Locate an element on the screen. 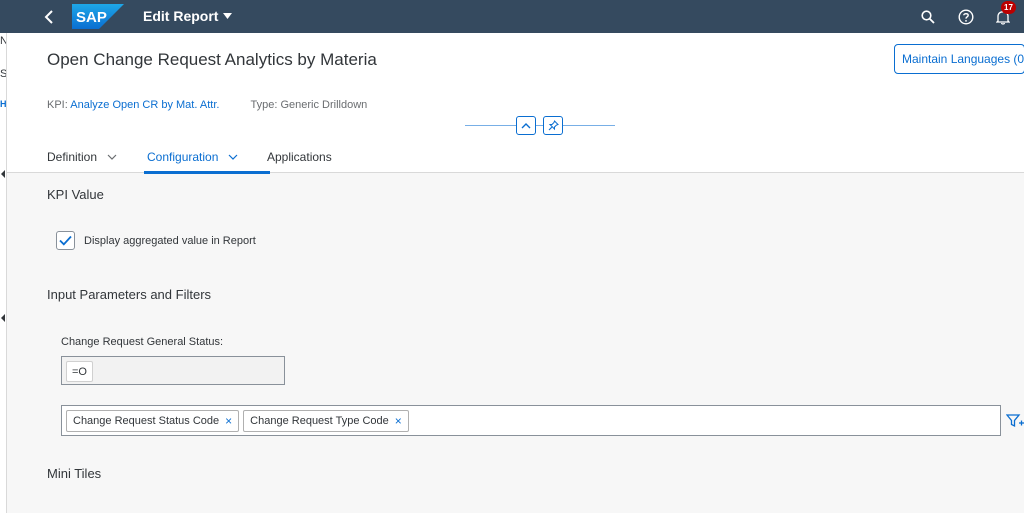 The image size is (1024, 513). filter-token: Change Request Type Code × is located at coordinates (326, 421).